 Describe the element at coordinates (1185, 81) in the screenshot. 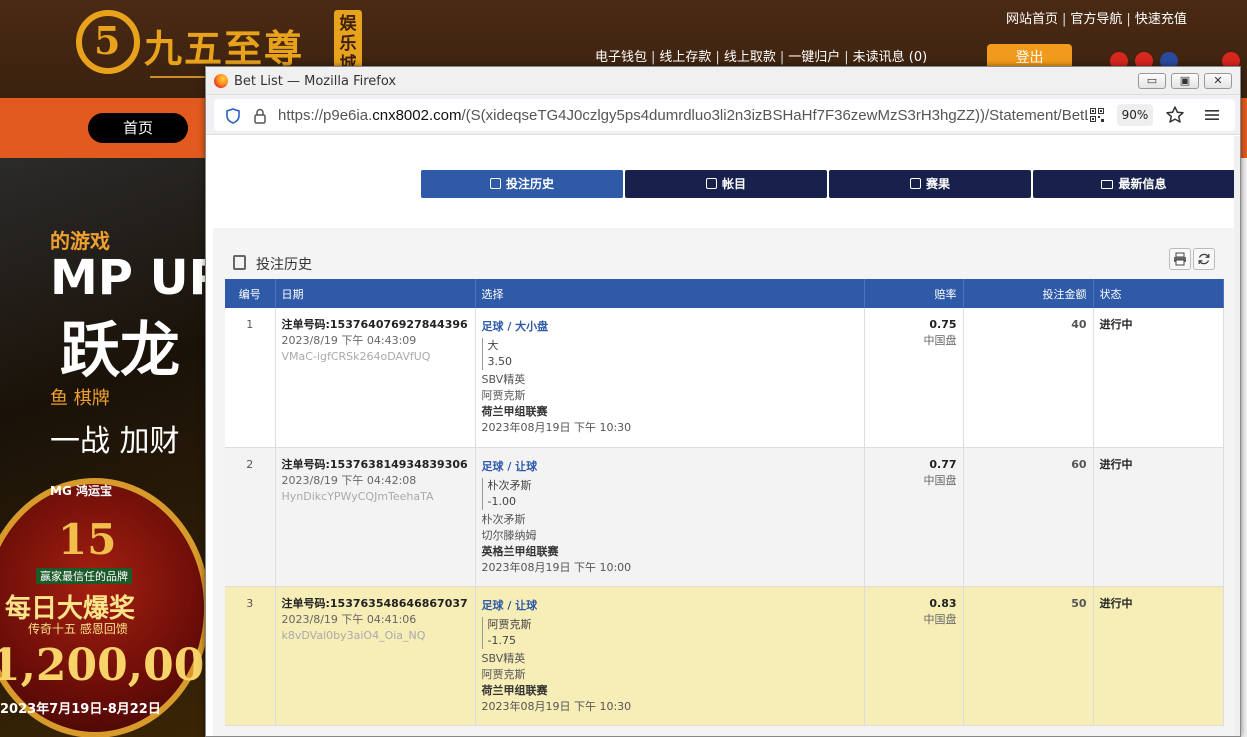

I see `maximize-button: ▣` at that location.